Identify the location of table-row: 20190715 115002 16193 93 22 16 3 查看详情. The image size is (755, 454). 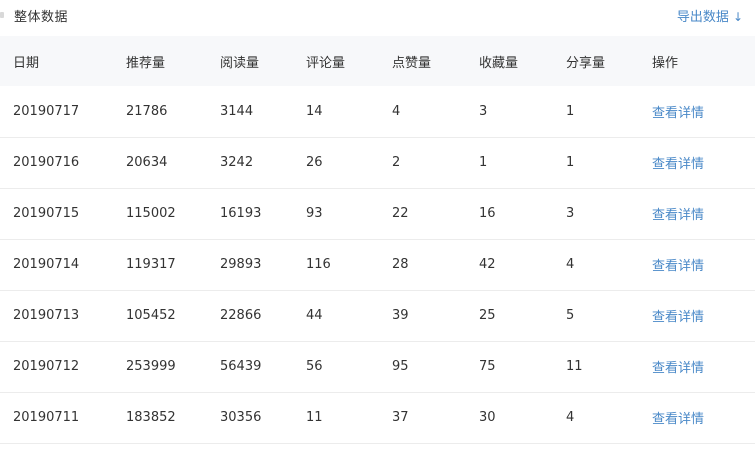
(377, 213).